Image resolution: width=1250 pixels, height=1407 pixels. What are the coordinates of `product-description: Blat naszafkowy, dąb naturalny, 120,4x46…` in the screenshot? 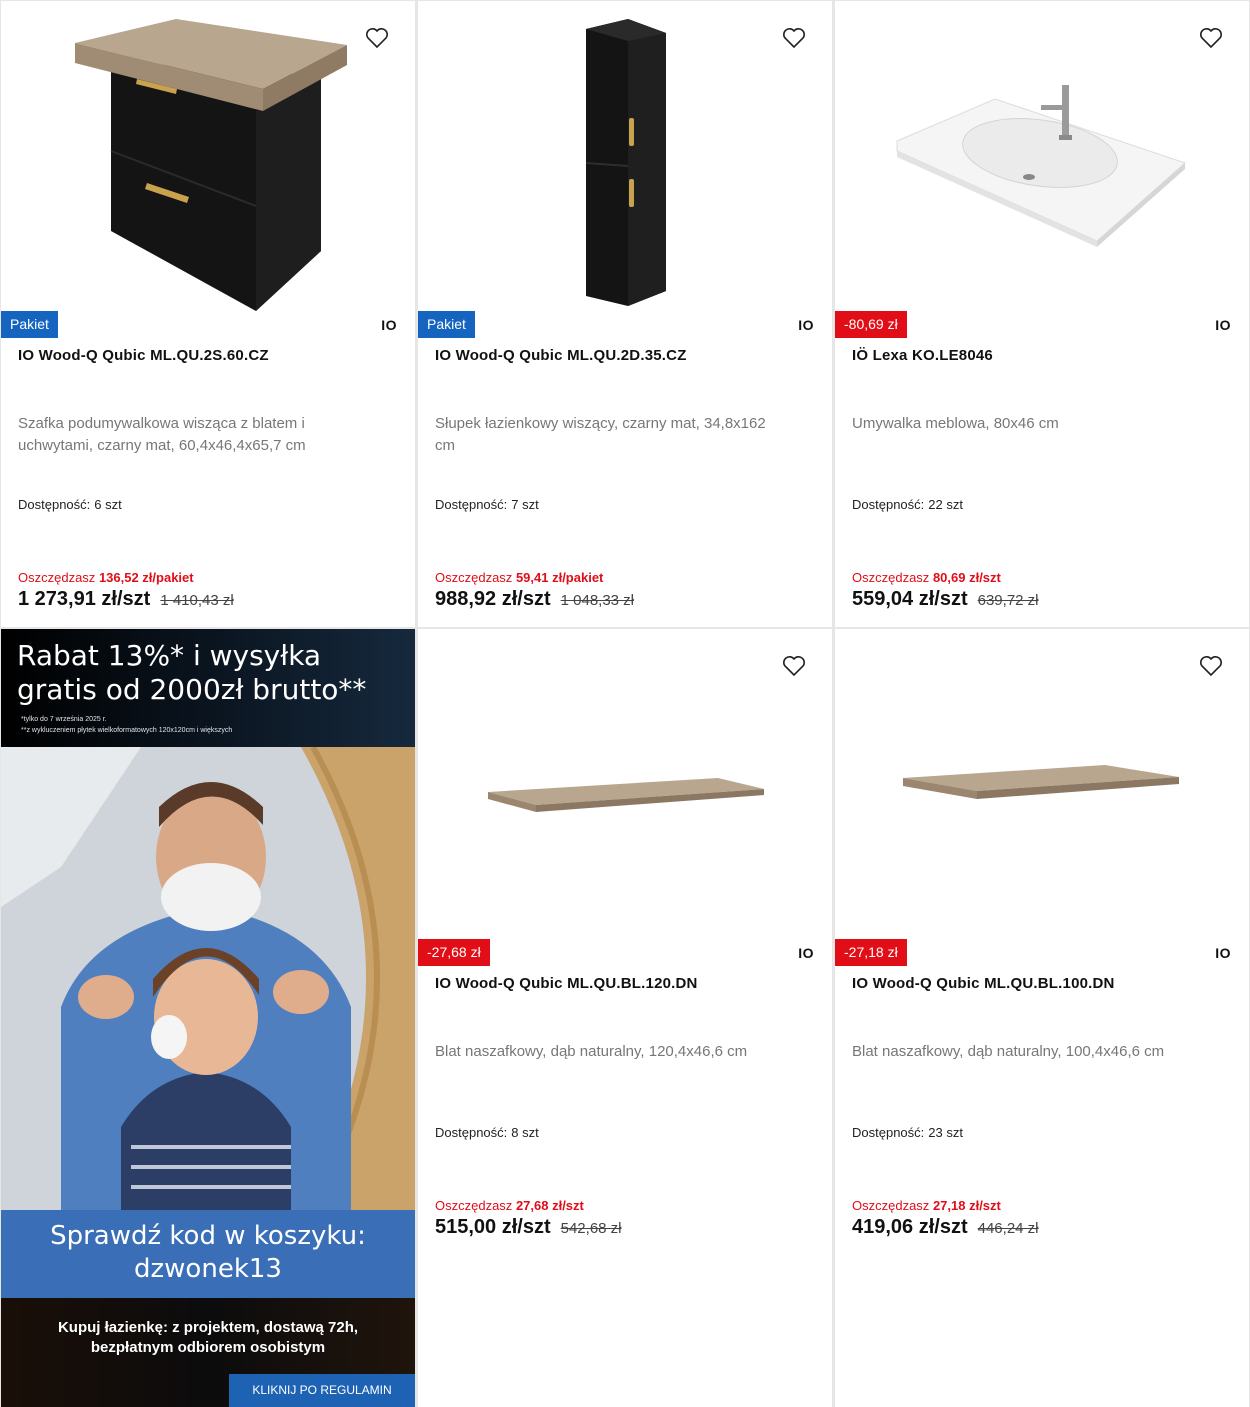 It's located at (591, 1051).